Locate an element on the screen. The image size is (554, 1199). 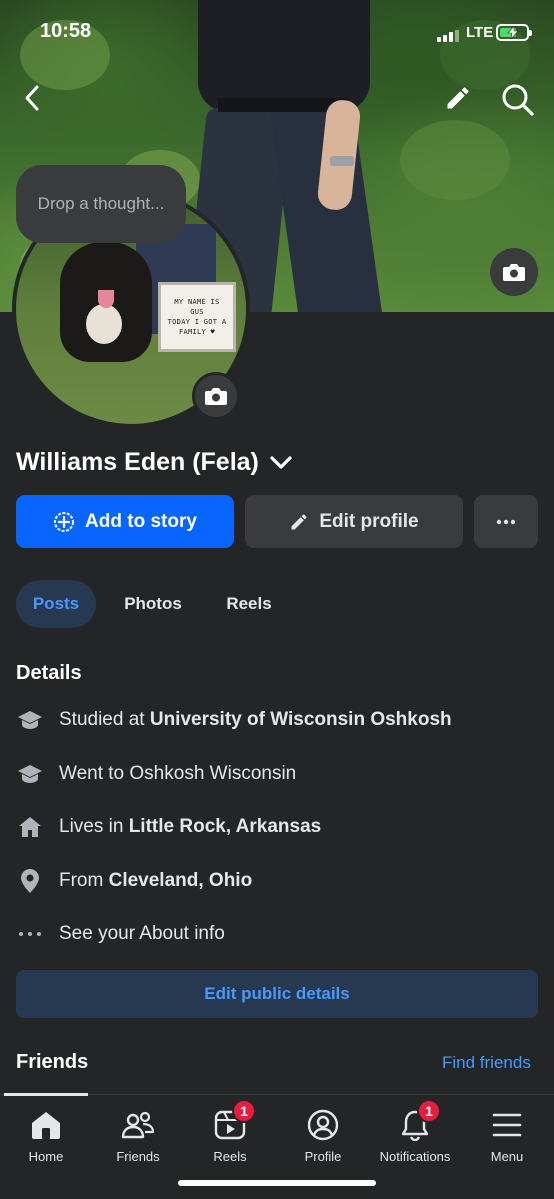
profile-icon is located at coordinates (323, 1125).